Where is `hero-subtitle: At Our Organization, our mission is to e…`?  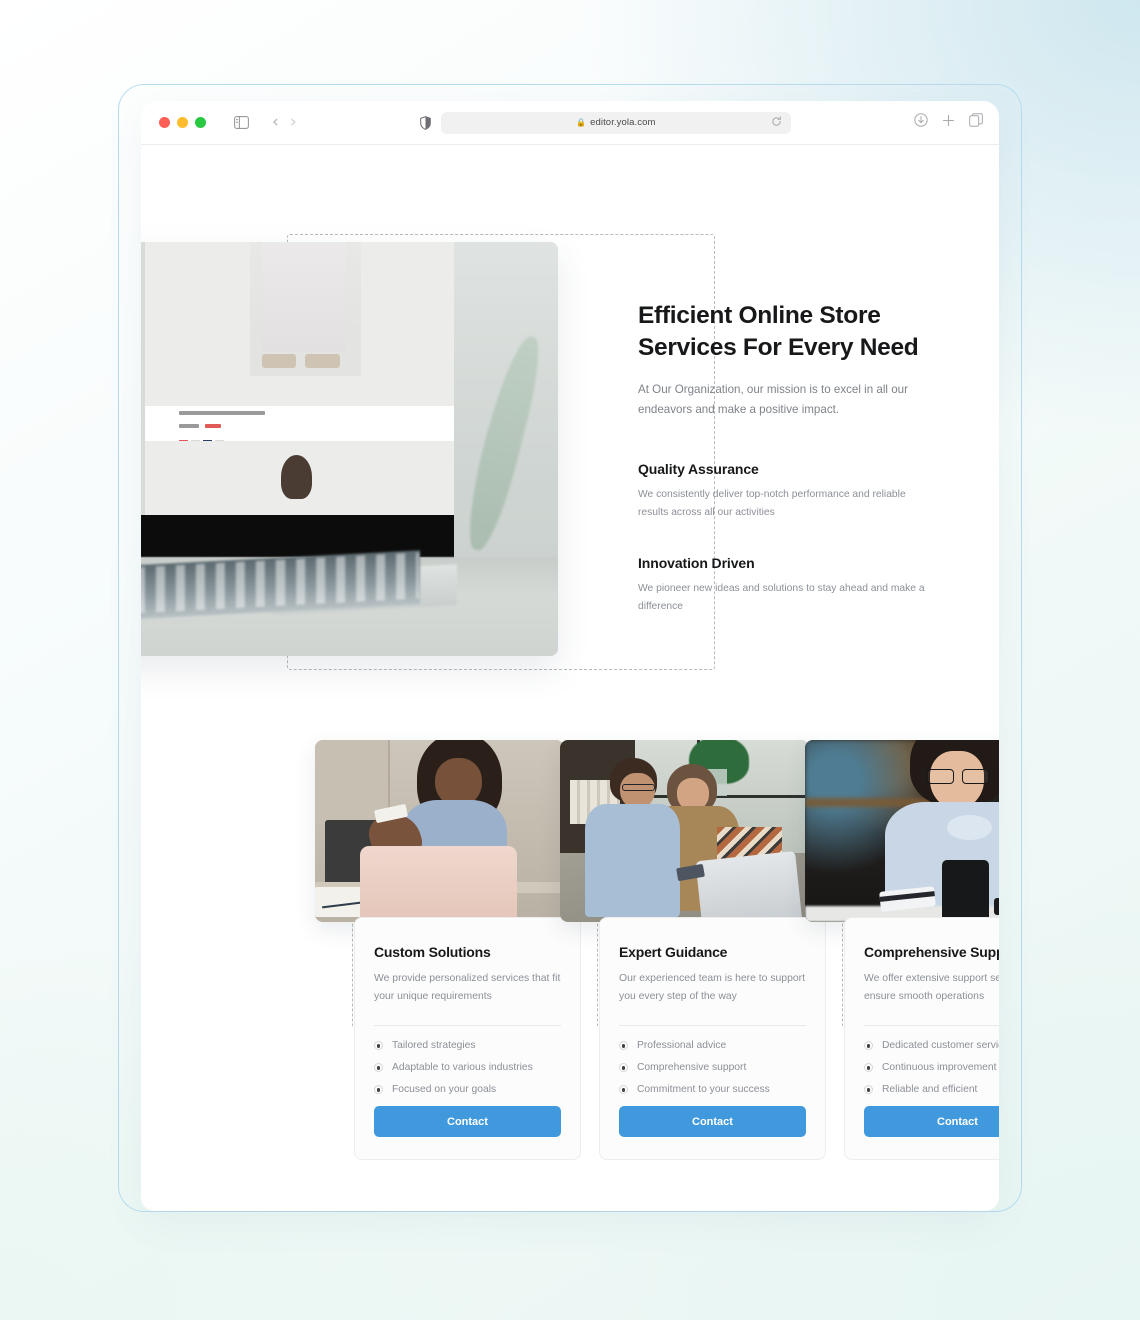 hero-subtitle: At Our Organization, our mission is to e… is located at coordinates (773, 399).